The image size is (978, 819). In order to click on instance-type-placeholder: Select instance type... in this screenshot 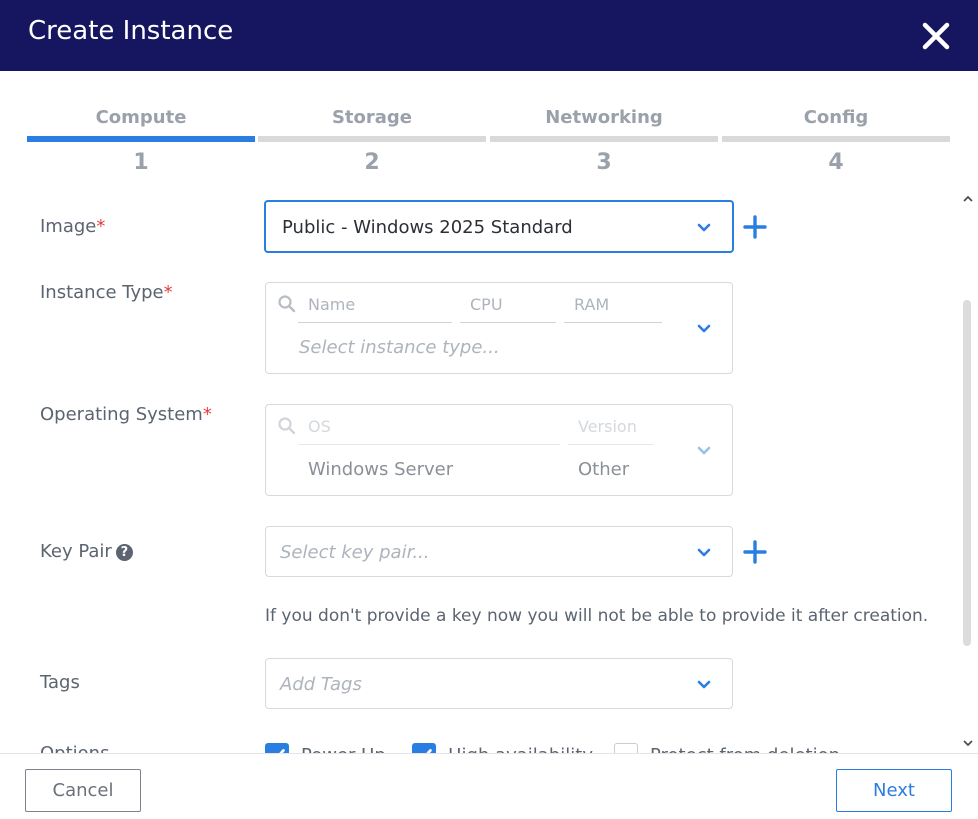, I will do `click(399, 347)`.